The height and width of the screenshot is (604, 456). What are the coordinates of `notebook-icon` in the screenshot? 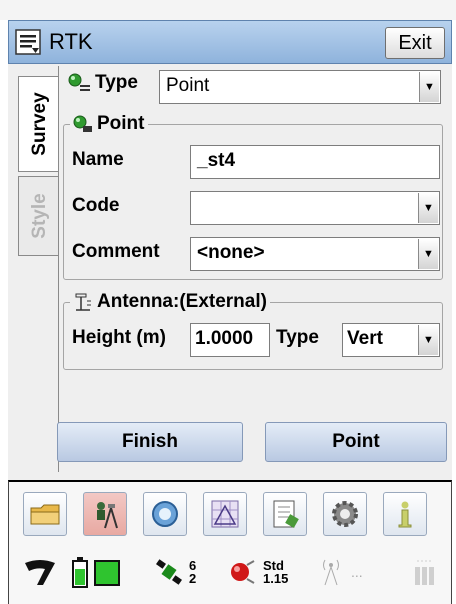 It's located at (285, 514).